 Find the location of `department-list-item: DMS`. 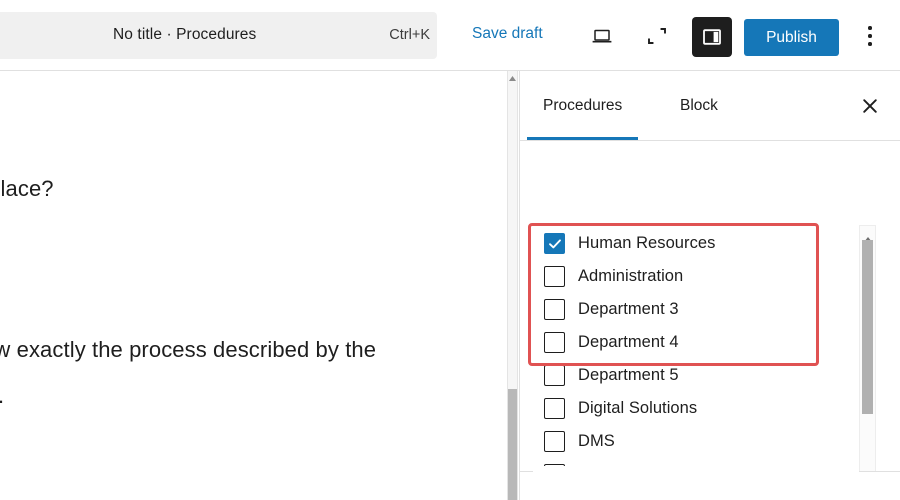

department-list-item: DMS is located at coordinates (698, 441).